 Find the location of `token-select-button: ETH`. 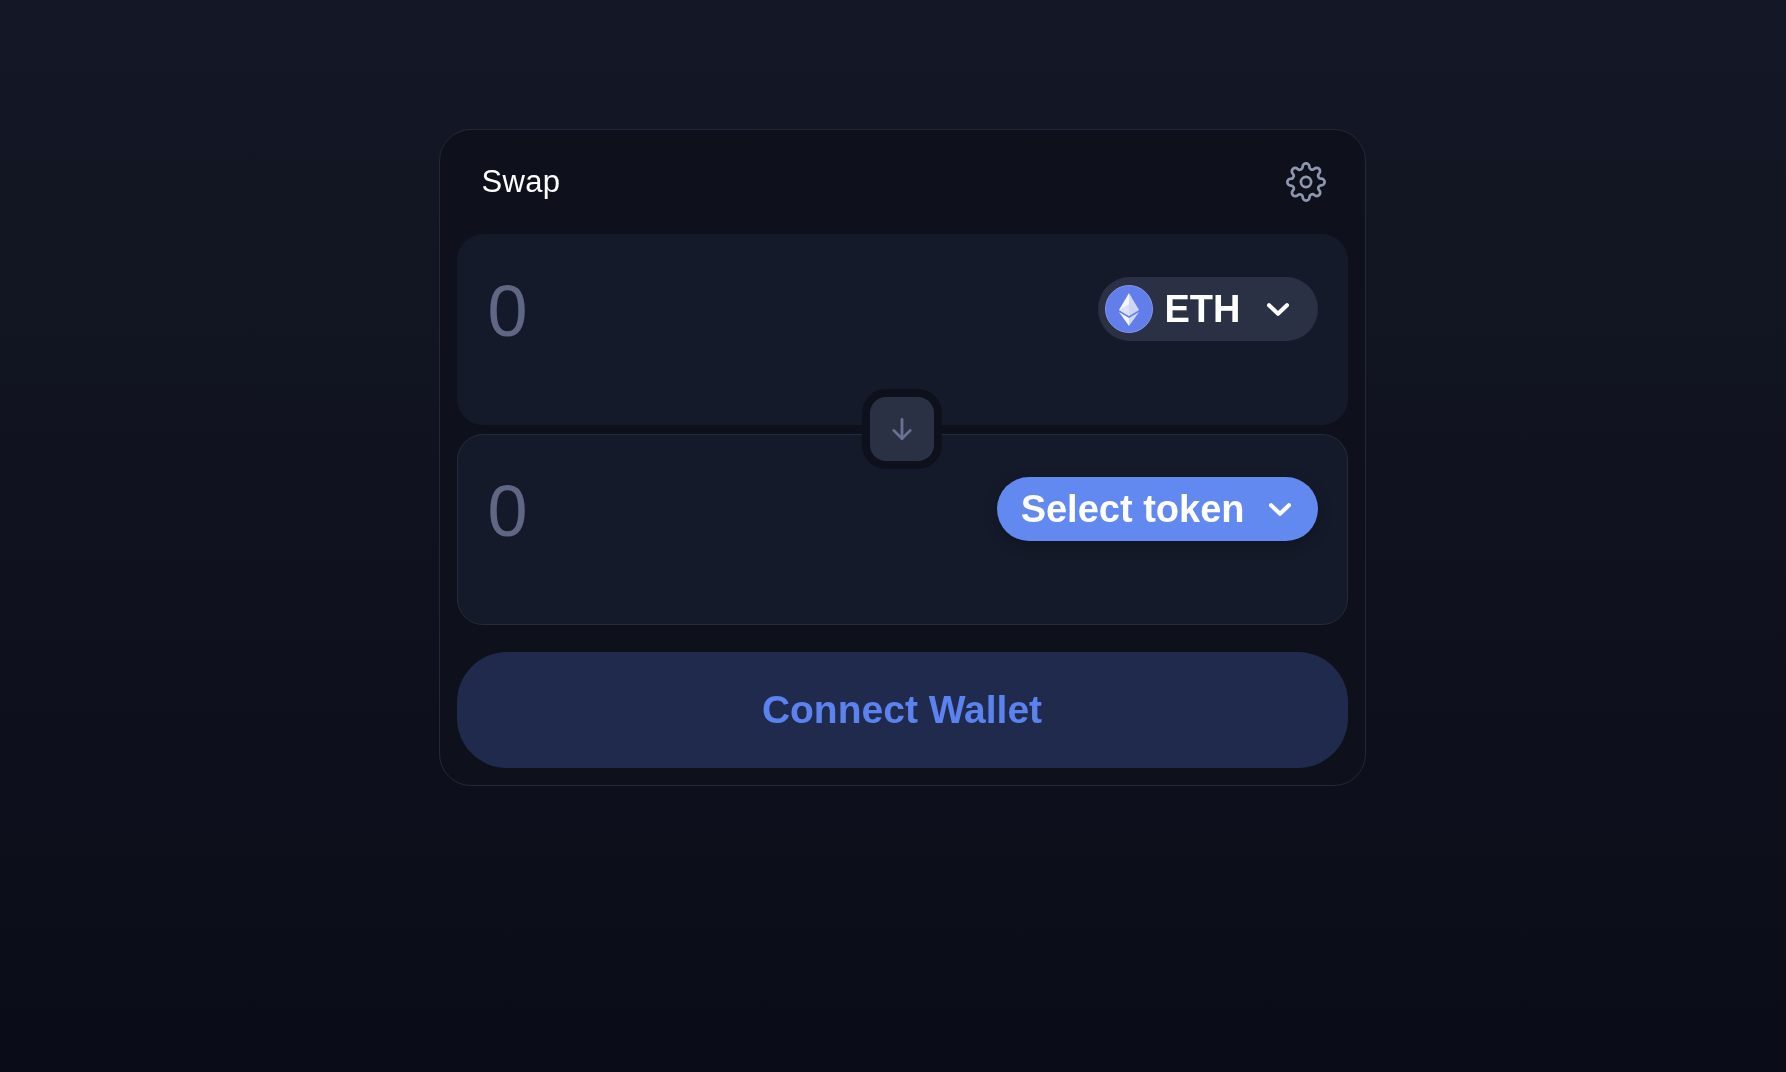

token-select-button: ETH is located at coordinates (1207, 309).